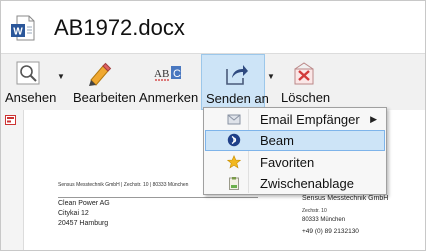  What do you see at coordinates (10, 120) in the screenshot?
I see `pdf-marker-icon` at bounding box center [10, 120].